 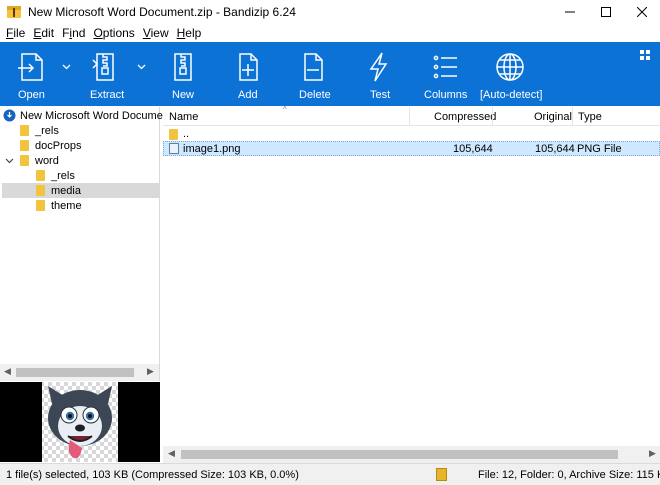 I want to click on tree-horizontal-scrollbar: ◀ ▶, so click(x=79, y=372).